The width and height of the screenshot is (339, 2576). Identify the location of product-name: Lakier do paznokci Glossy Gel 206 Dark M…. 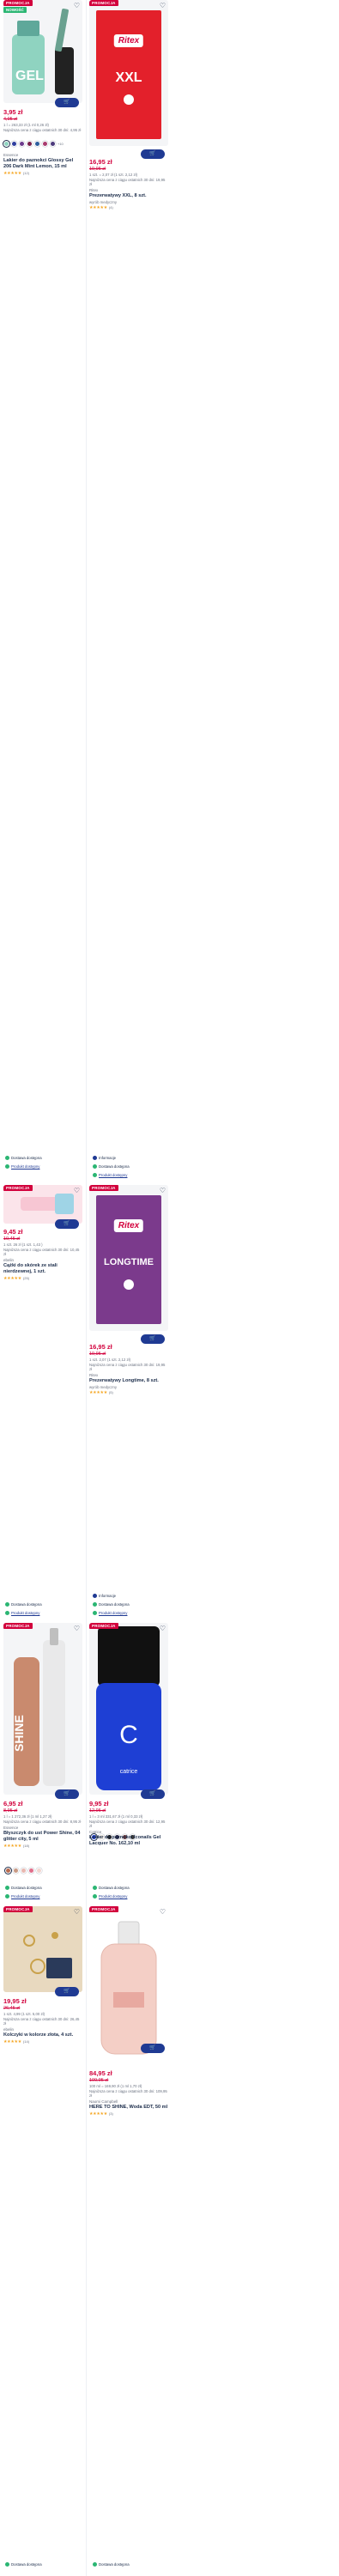
(43, 164).